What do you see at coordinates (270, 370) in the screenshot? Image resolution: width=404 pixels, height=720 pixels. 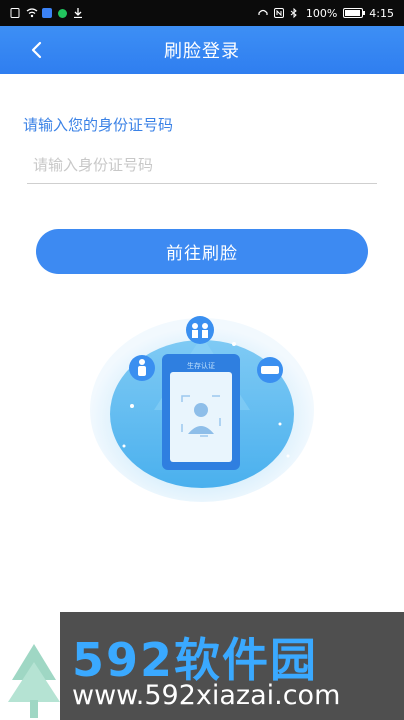 I see `id-card-icon` at bounding box center [270, 370].